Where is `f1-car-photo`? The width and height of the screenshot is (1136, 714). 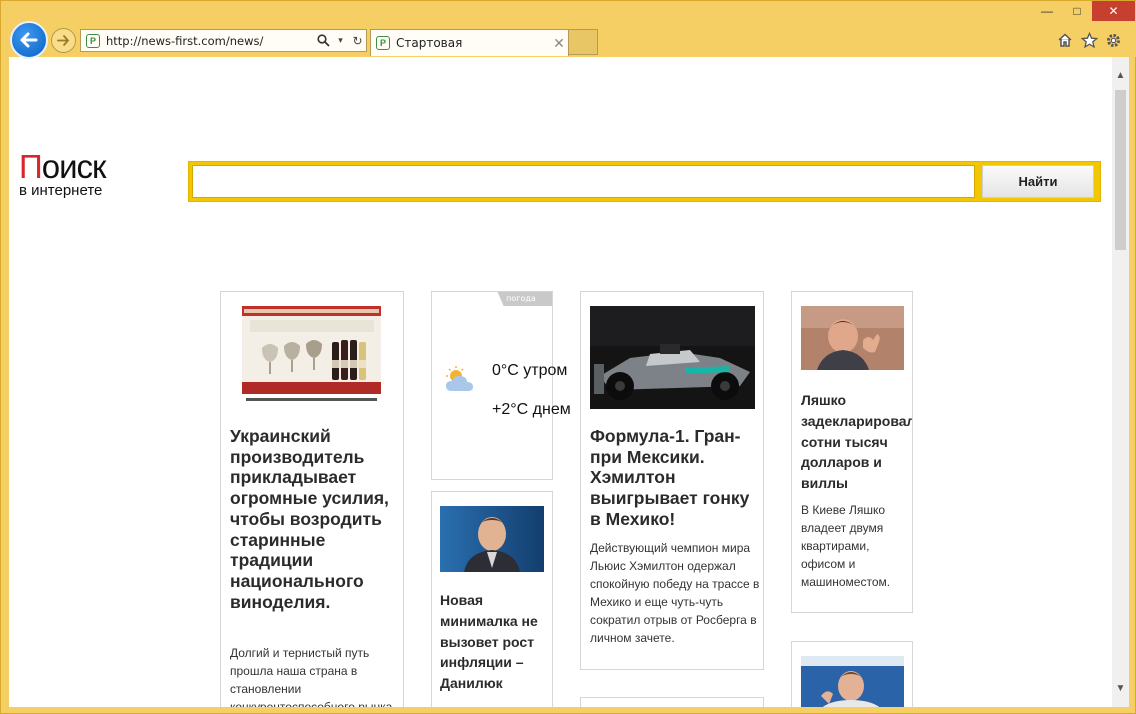
f1-car-photo is located at coordinates (672, 357).